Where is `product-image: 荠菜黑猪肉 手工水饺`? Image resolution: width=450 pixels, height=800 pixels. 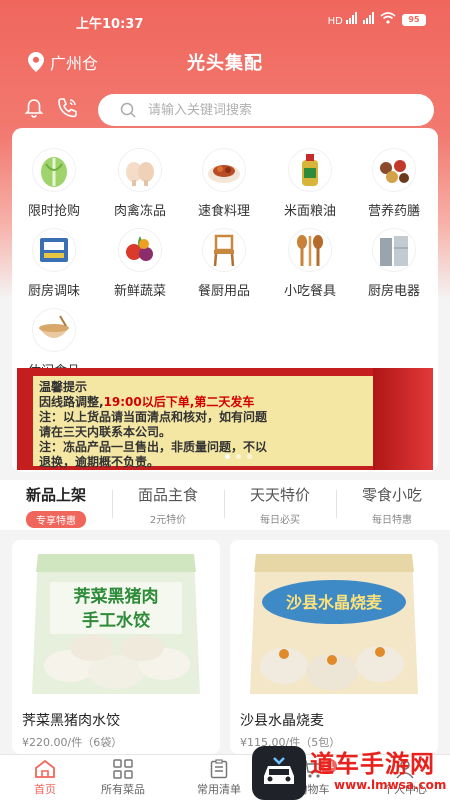
product-image: 荠菜黑猪肉 手工水饺 is located at coordinates (116, 624).